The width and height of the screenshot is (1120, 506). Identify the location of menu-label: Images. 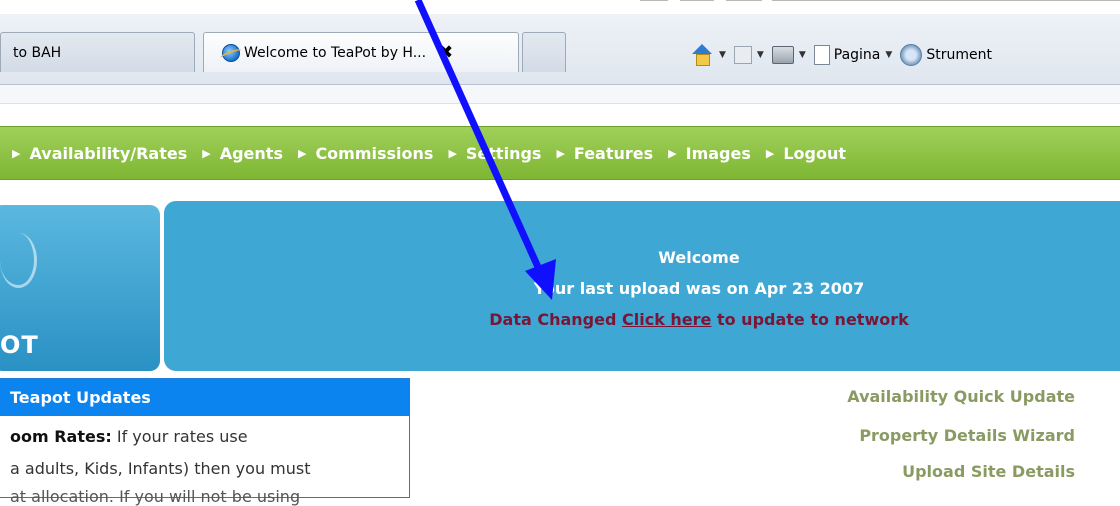
(718, 153).